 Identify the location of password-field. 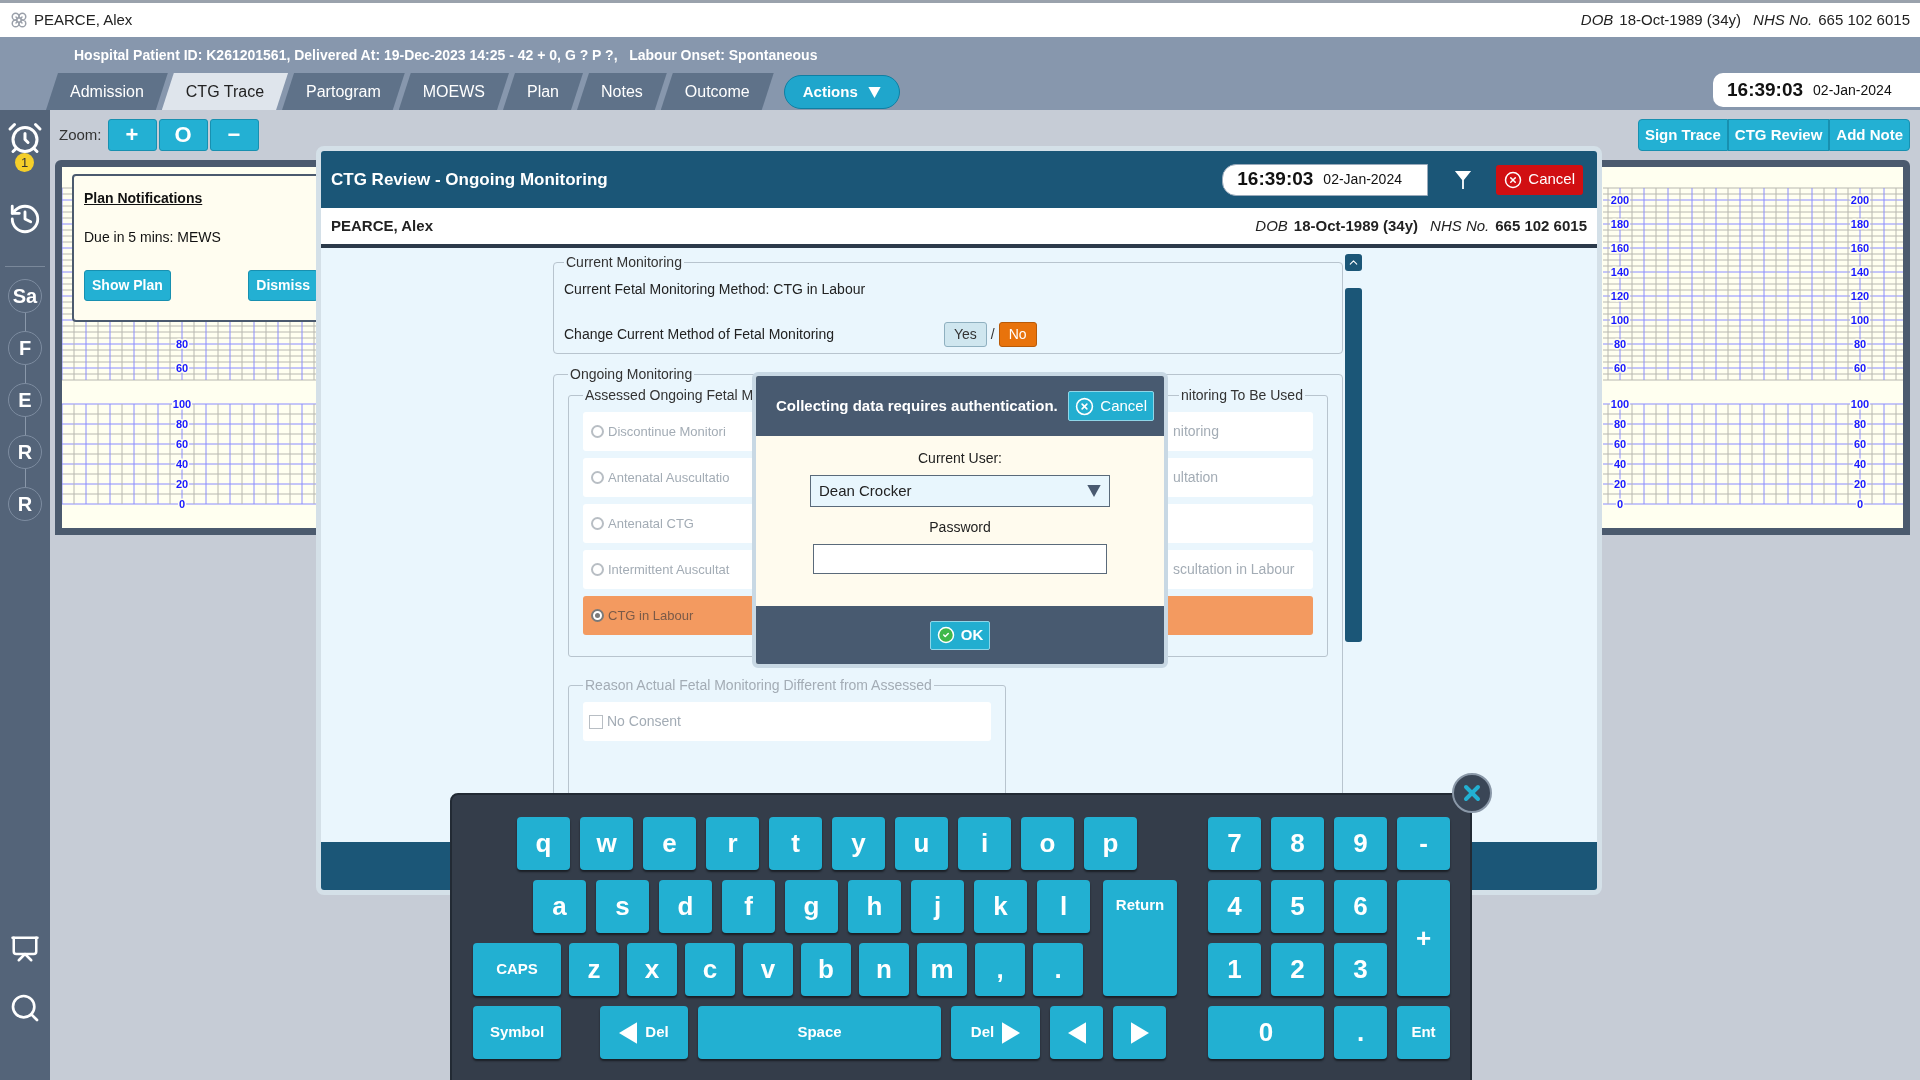
(960, 559).